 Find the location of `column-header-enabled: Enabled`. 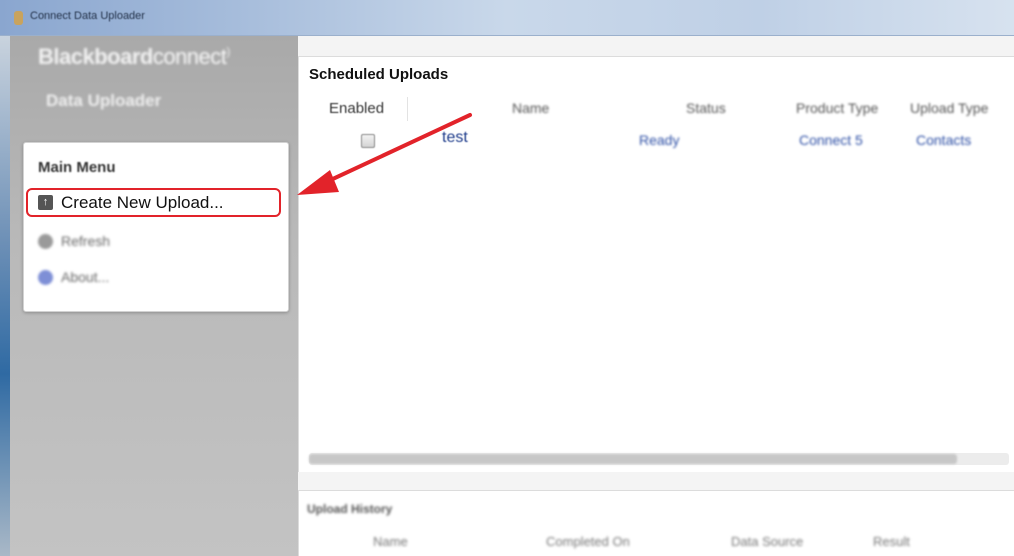

column-header-enabled: Enabled is located at coordinates (356, 108).